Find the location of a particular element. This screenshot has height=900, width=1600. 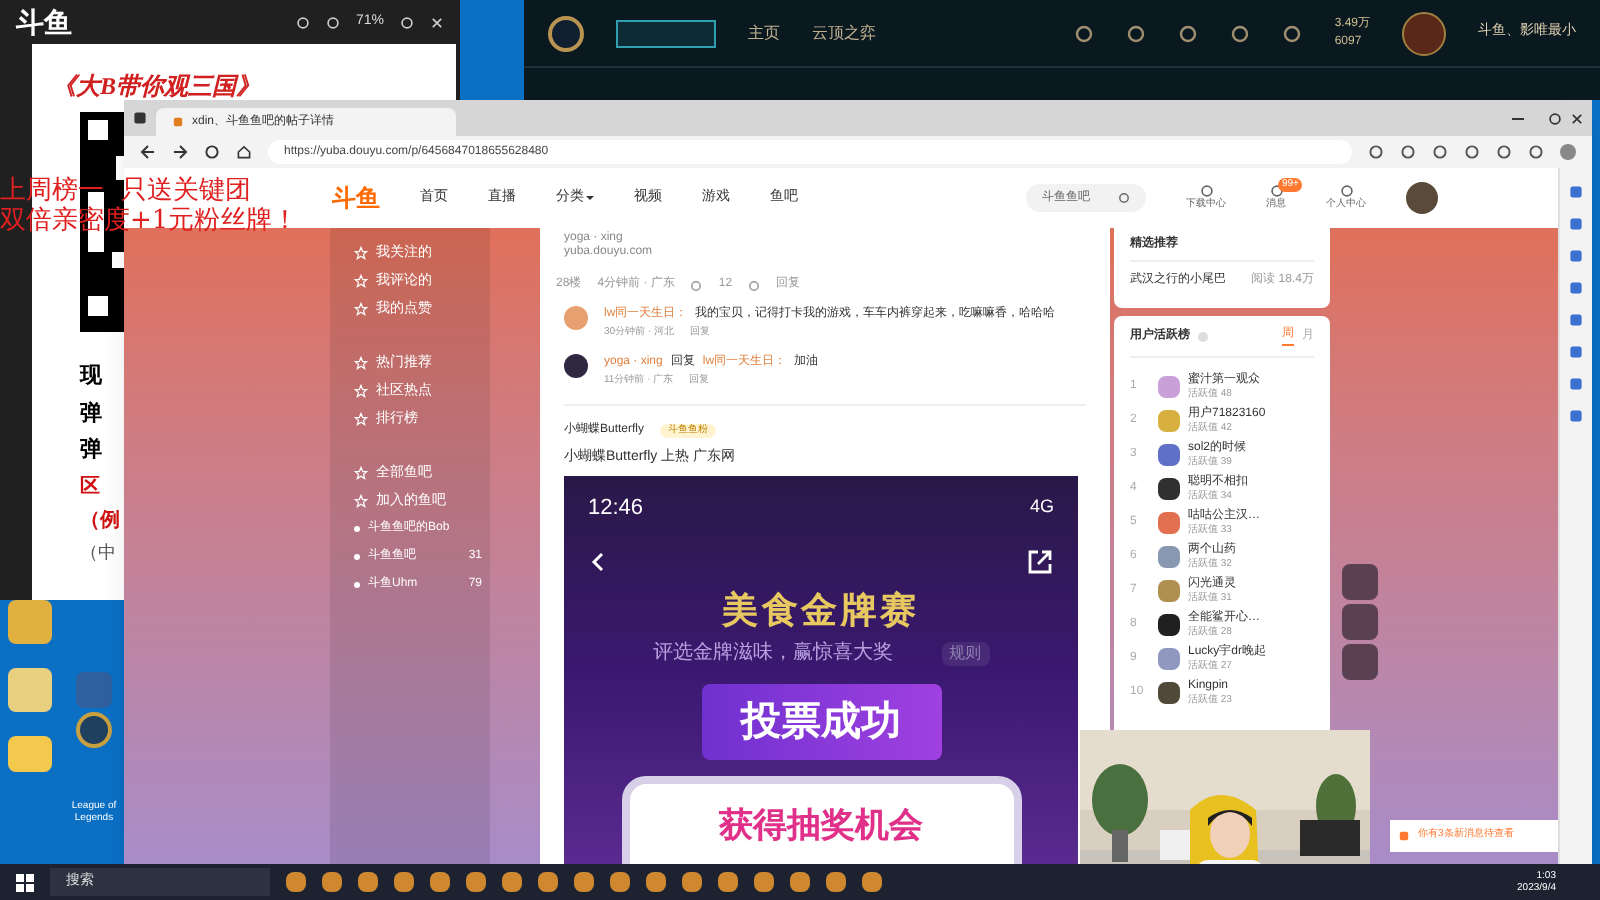

close-icon is located at coordinates (1577, 118).